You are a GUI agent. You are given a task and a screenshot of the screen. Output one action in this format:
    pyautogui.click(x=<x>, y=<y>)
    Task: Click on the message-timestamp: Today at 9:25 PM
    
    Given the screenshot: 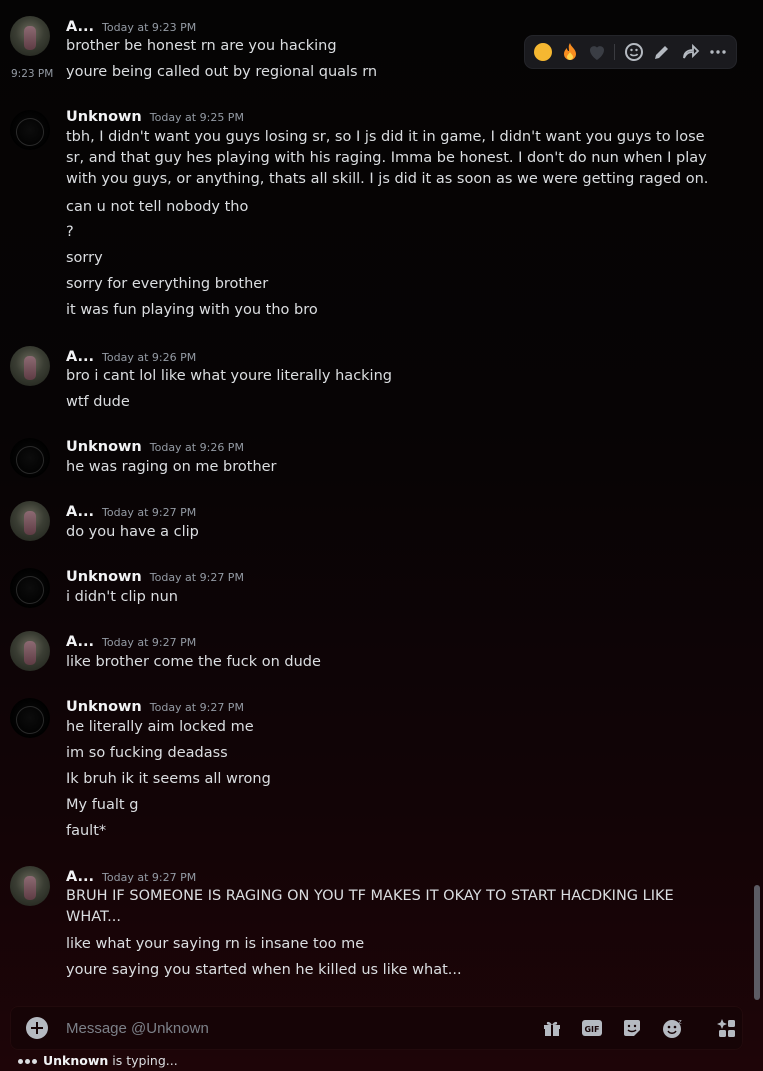 What is the action you would take?
    pyautogui.click(x=196, y=117)
    